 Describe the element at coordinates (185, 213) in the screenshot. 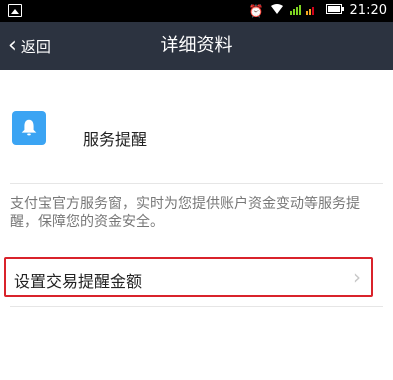

I see `service-description: 支付宝官方服务窗，实时为您提供账户资金变动等服务提醒，保障您的资金安全。` at that location.